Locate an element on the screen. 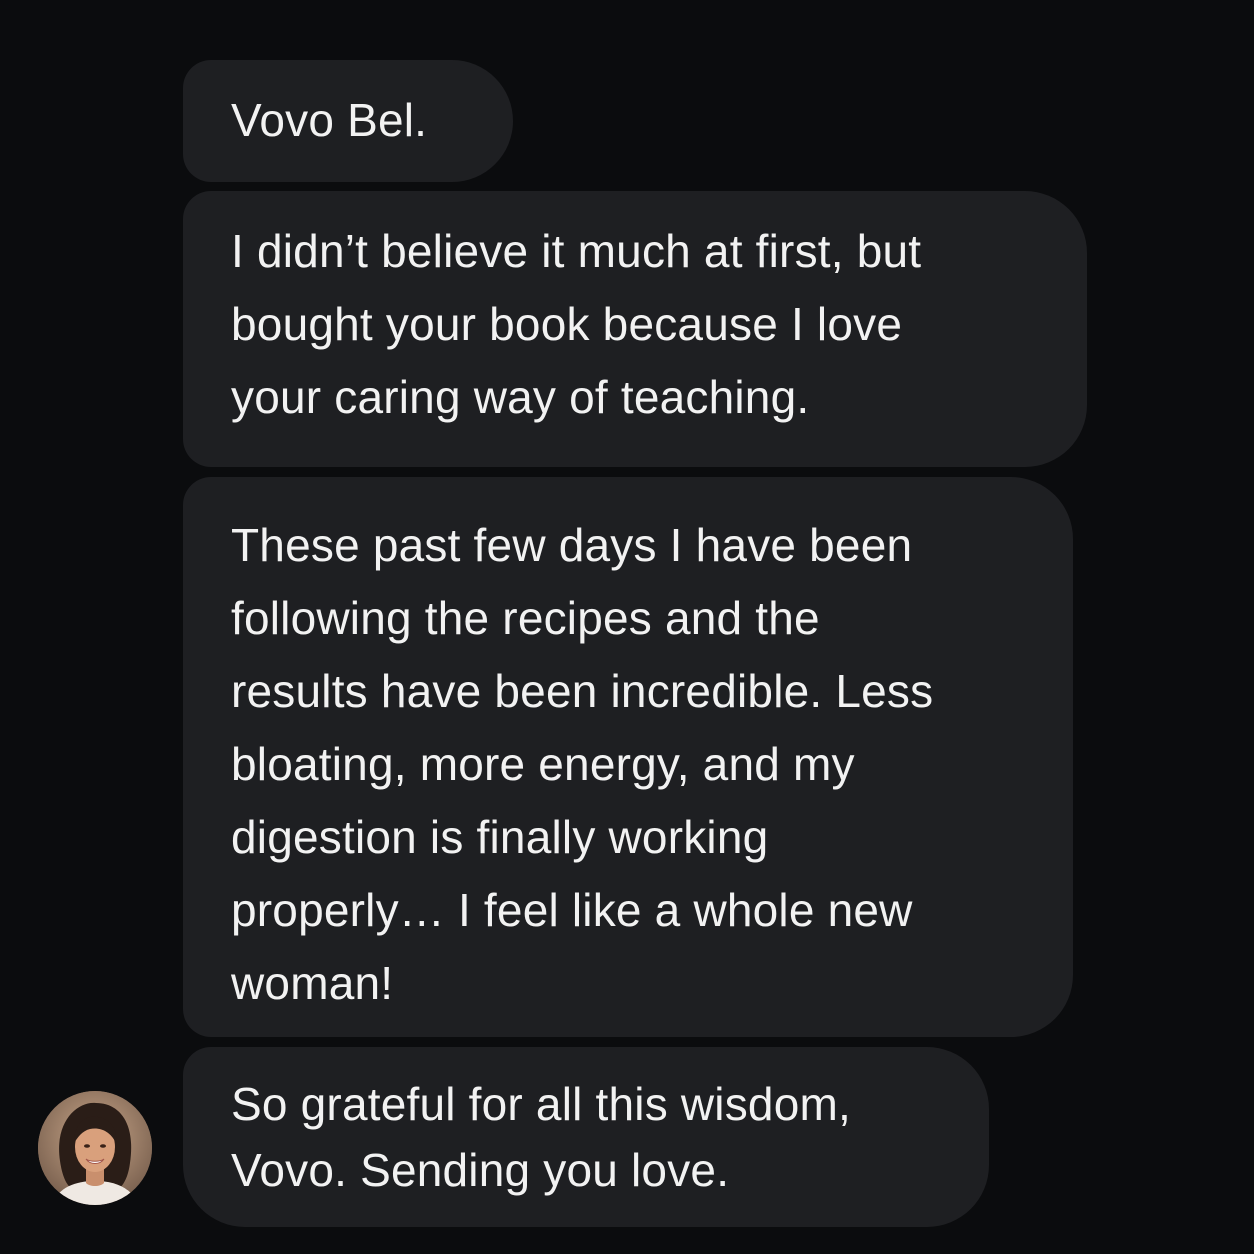 Image resolution: width=1254 pixels, height=1254 pixels. message-line: These past few days I have been is located at coordinates (572, 545).